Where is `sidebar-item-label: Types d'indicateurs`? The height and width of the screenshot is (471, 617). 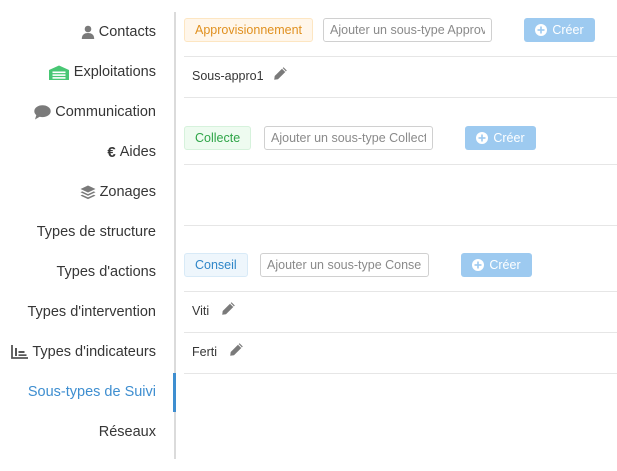
sidebar-item-label: Types d'indicateurs is located at coordinates (94, 352).